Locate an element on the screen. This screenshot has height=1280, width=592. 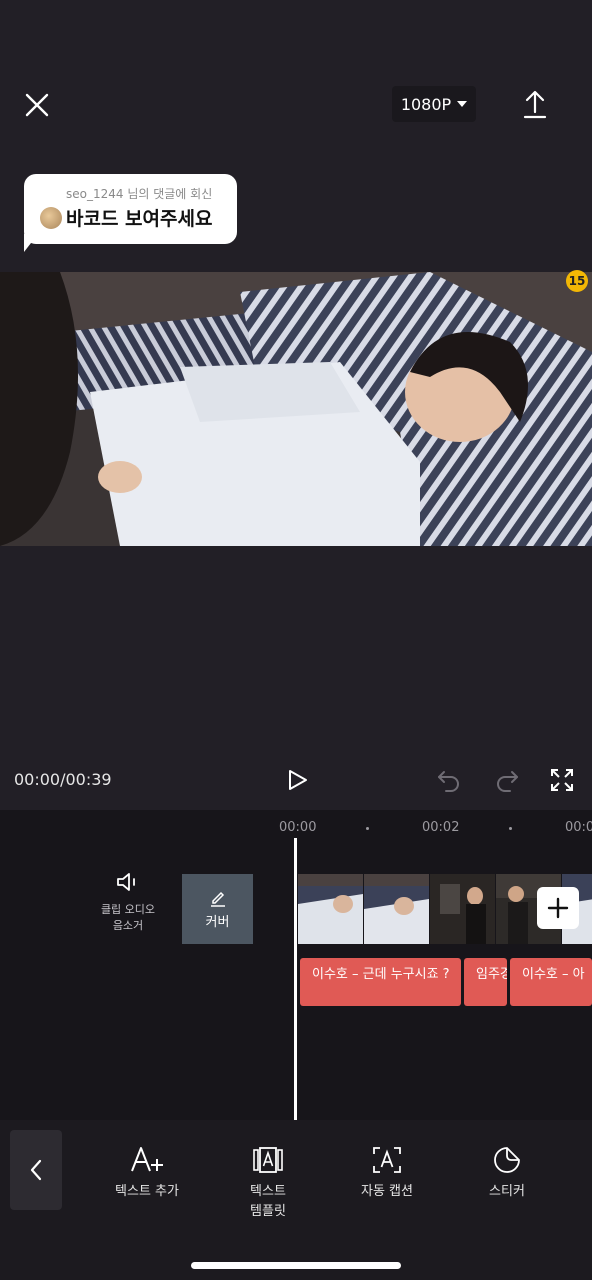
caret-down-icon is located at coordinates (462, 104).